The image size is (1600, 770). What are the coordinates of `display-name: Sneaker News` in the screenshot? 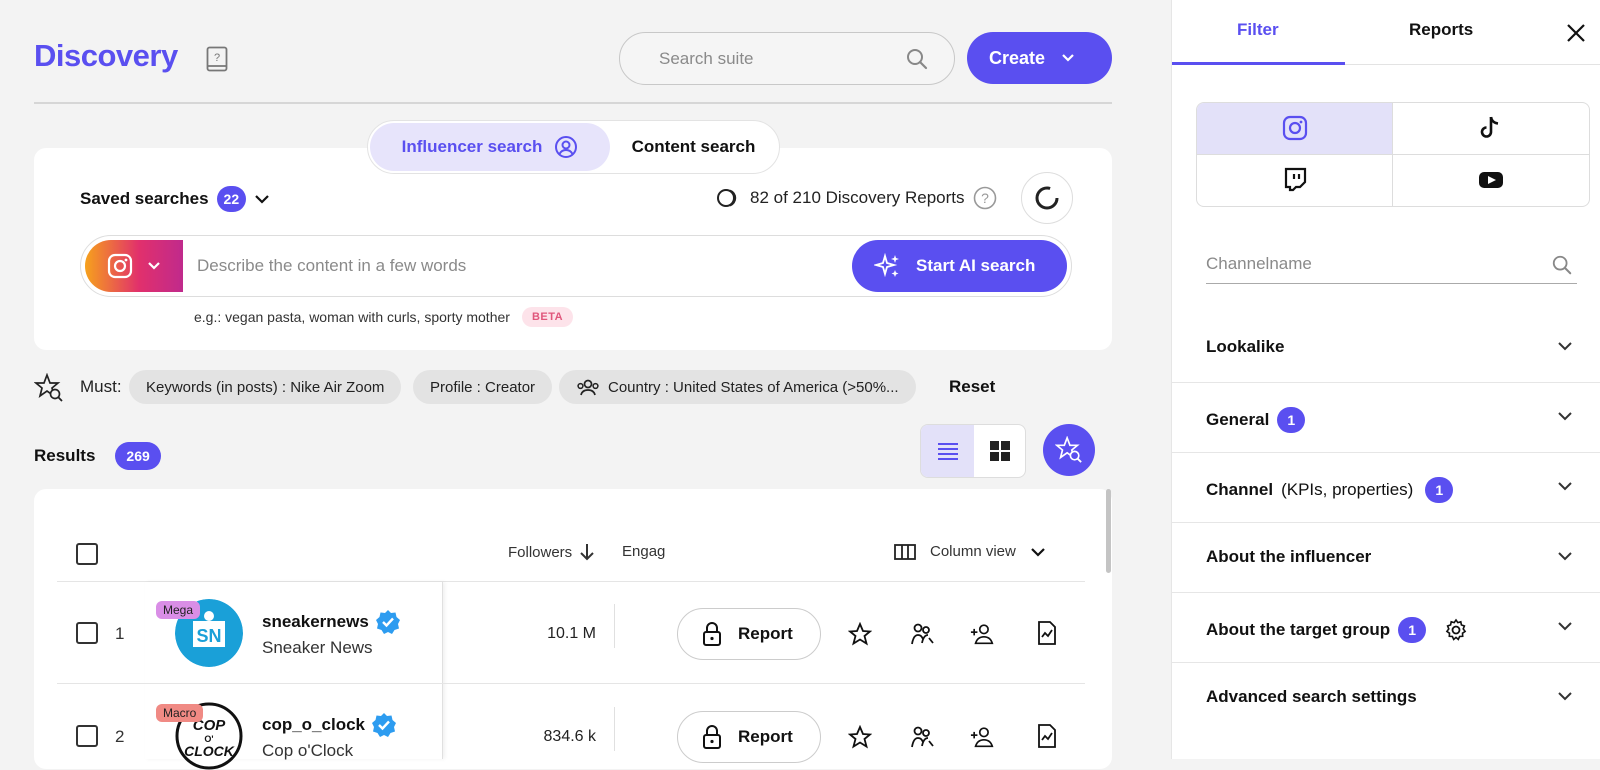 It's located at (317, 647).